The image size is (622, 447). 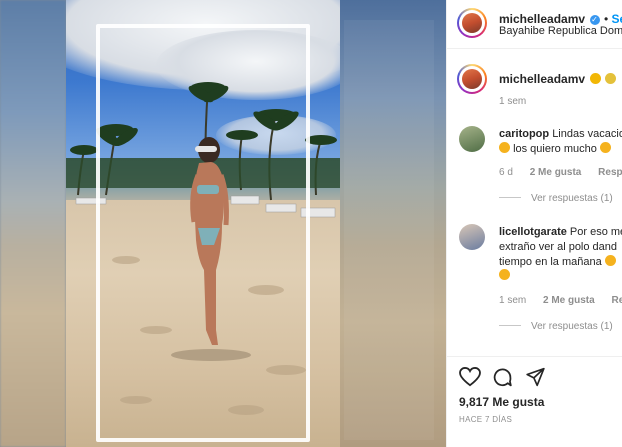 I want to click on reply-button: Respo, so click(x=610, y=172).